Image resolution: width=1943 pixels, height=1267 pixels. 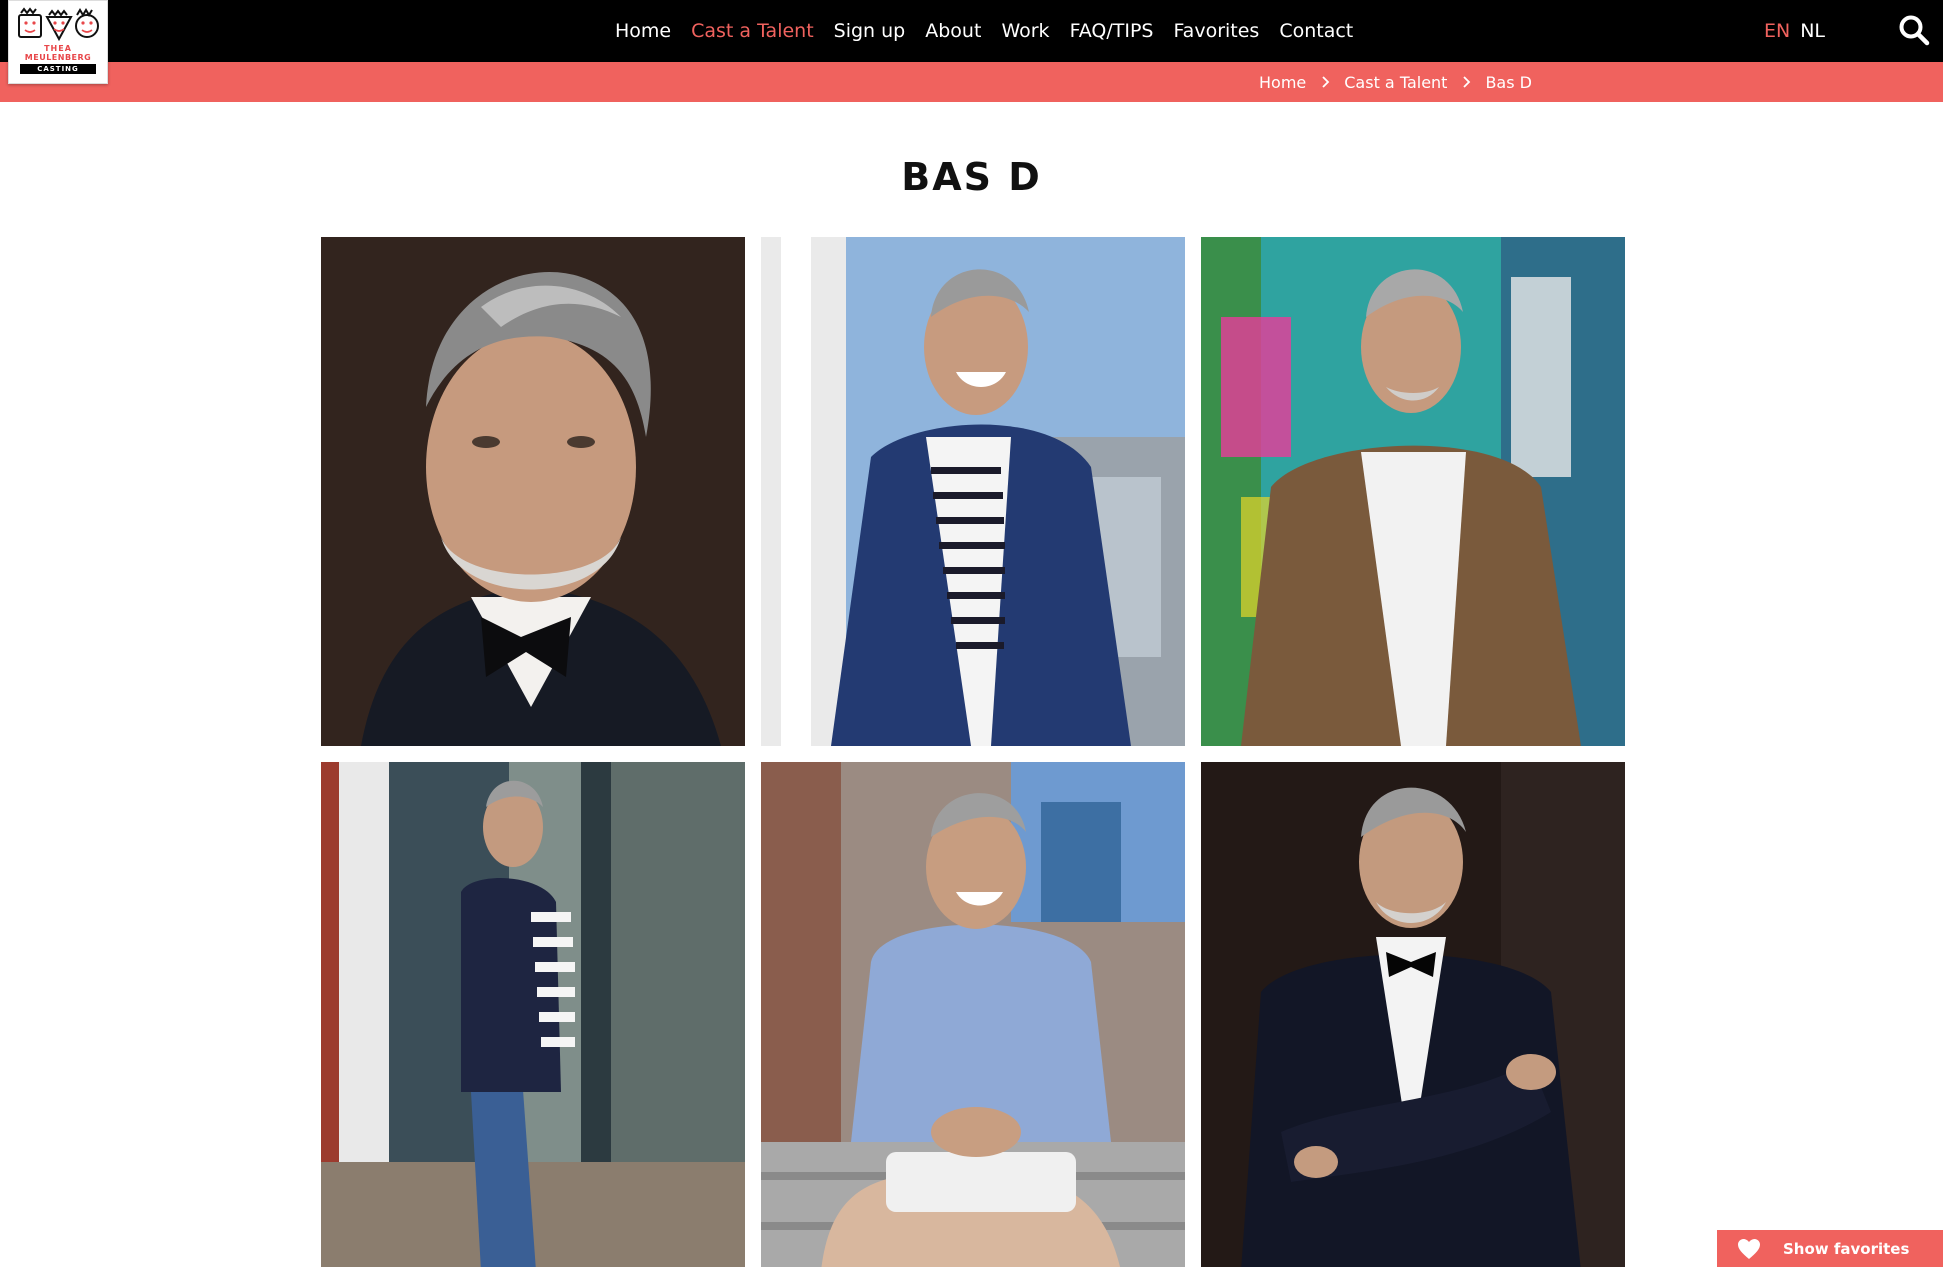 I want to click on heart-icon, so click(x=1749, y=1248).